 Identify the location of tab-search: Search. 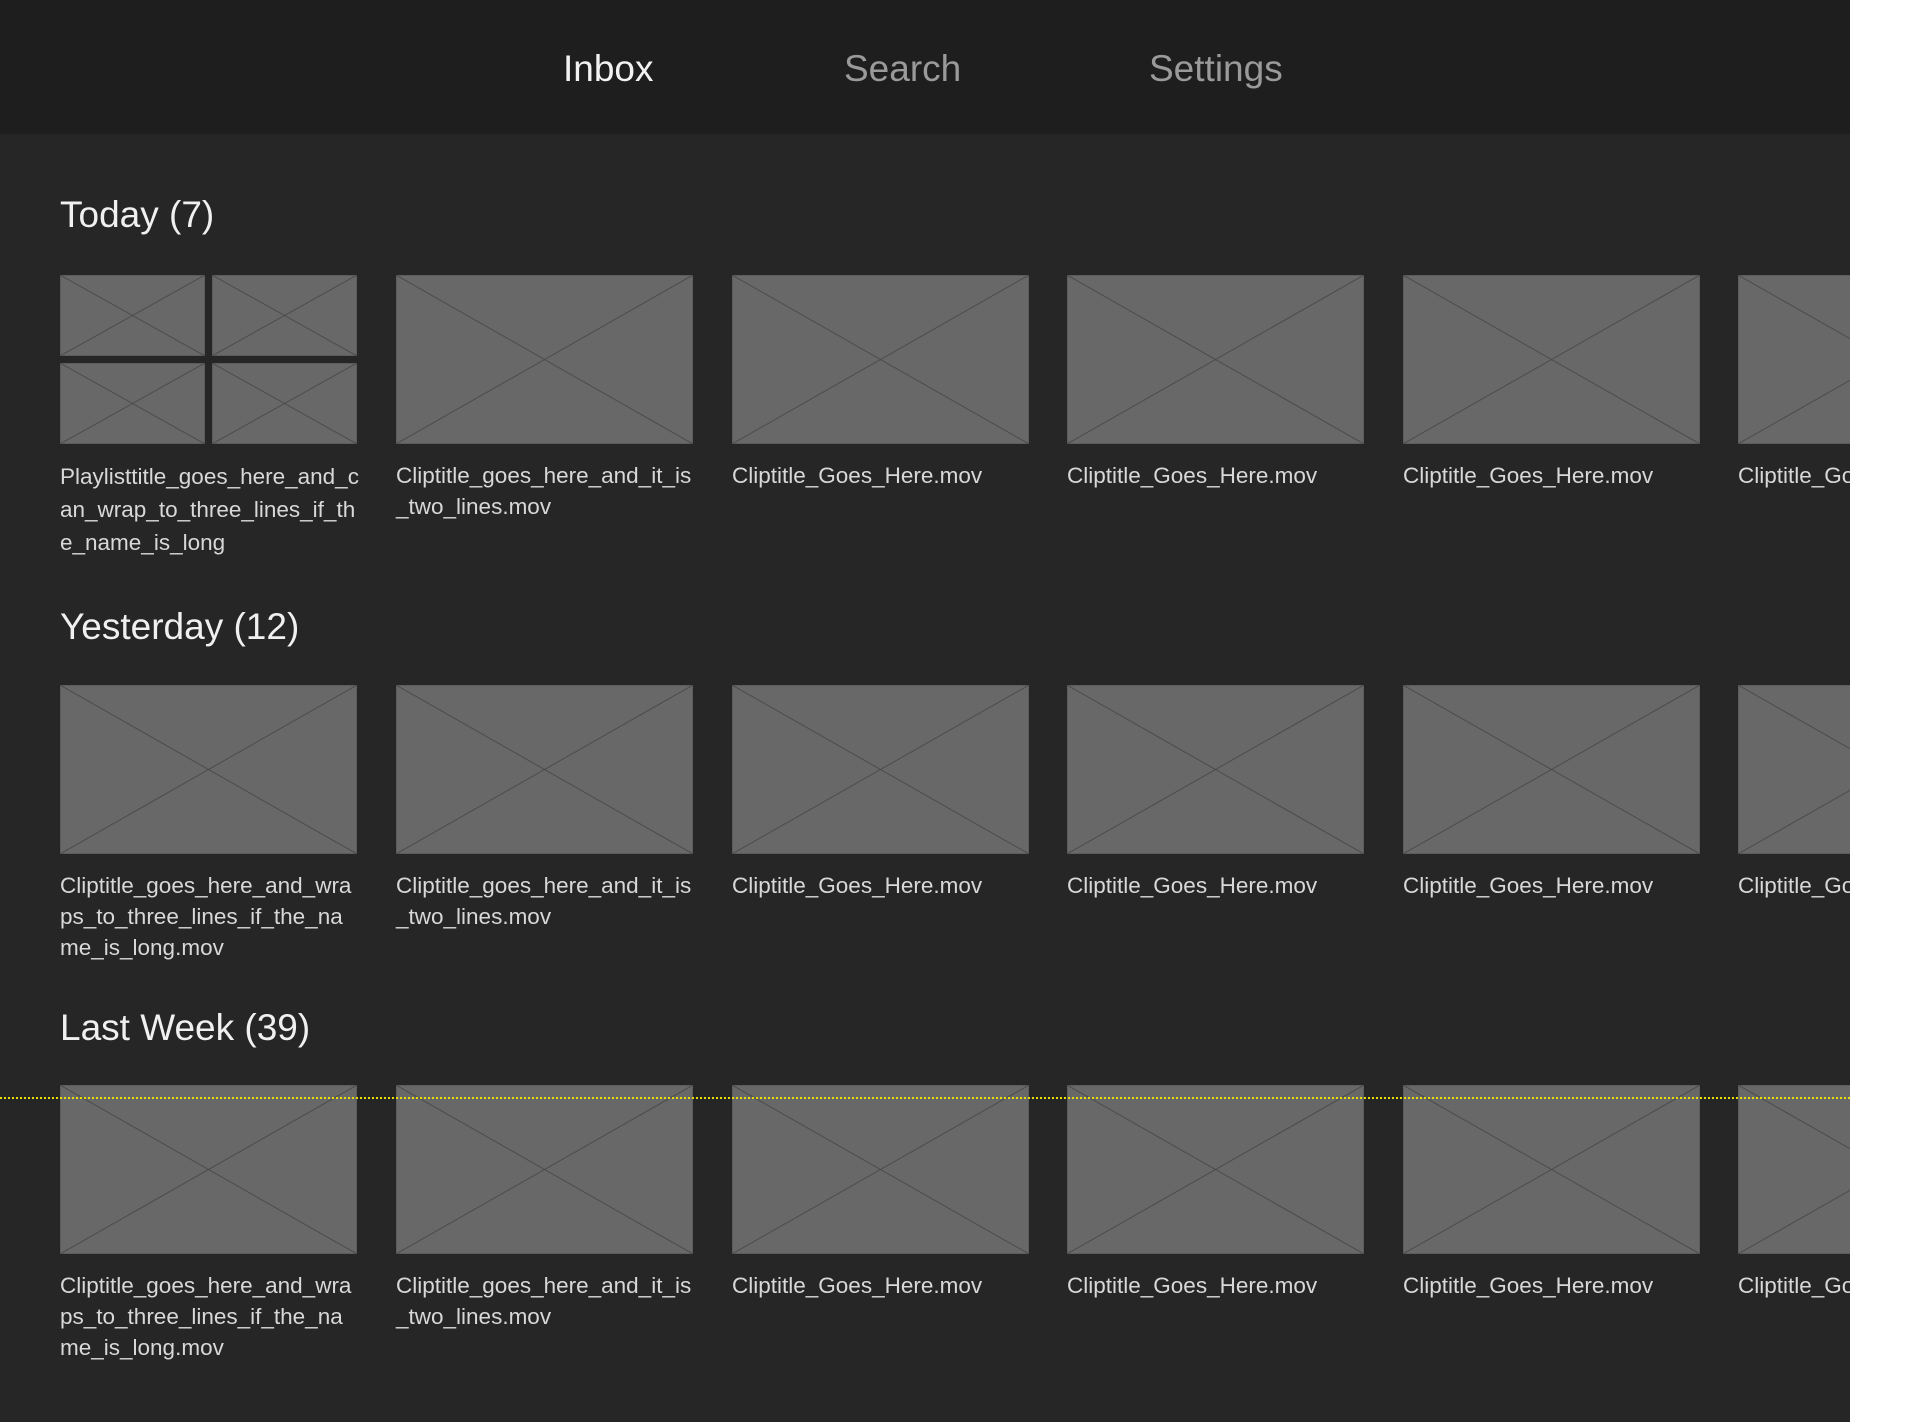
(902, 69).